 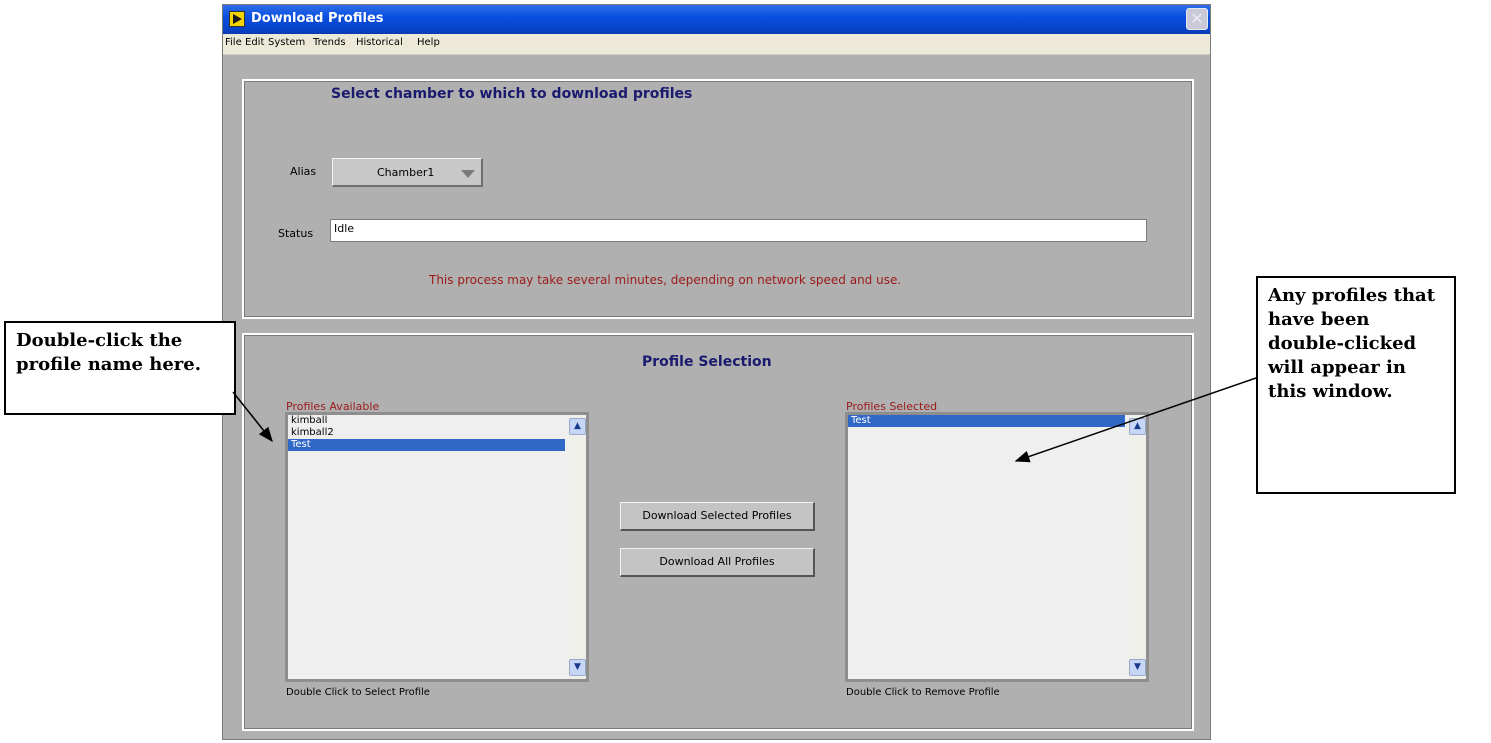 I want to click on menu-help: Help, so click(x=428, y=42).